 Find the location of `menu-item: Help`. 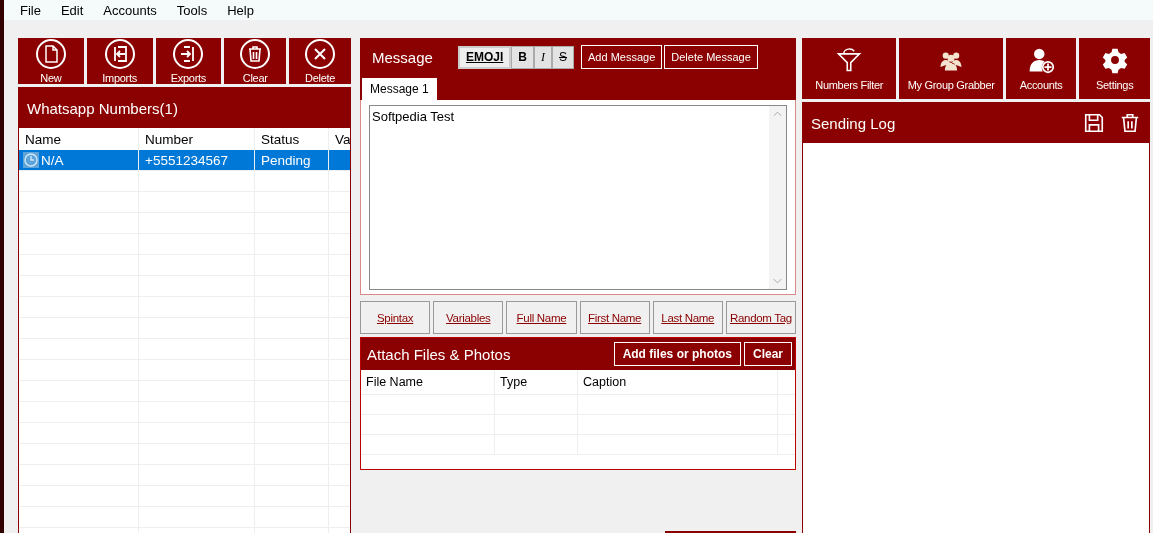

menu-item: Help is located at coordinates (240, 10).